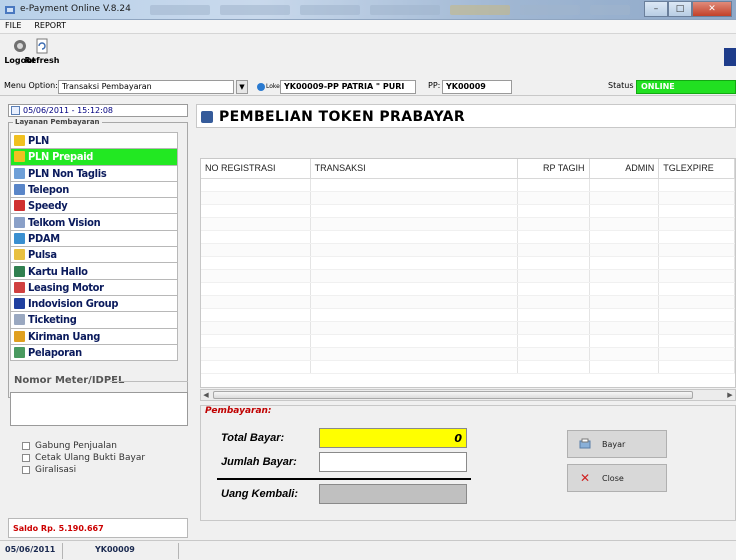 The width and height of the screenshot is (736, 560). I want to click on service-item-pelaporan: Pelaporan, so click(94, 352).